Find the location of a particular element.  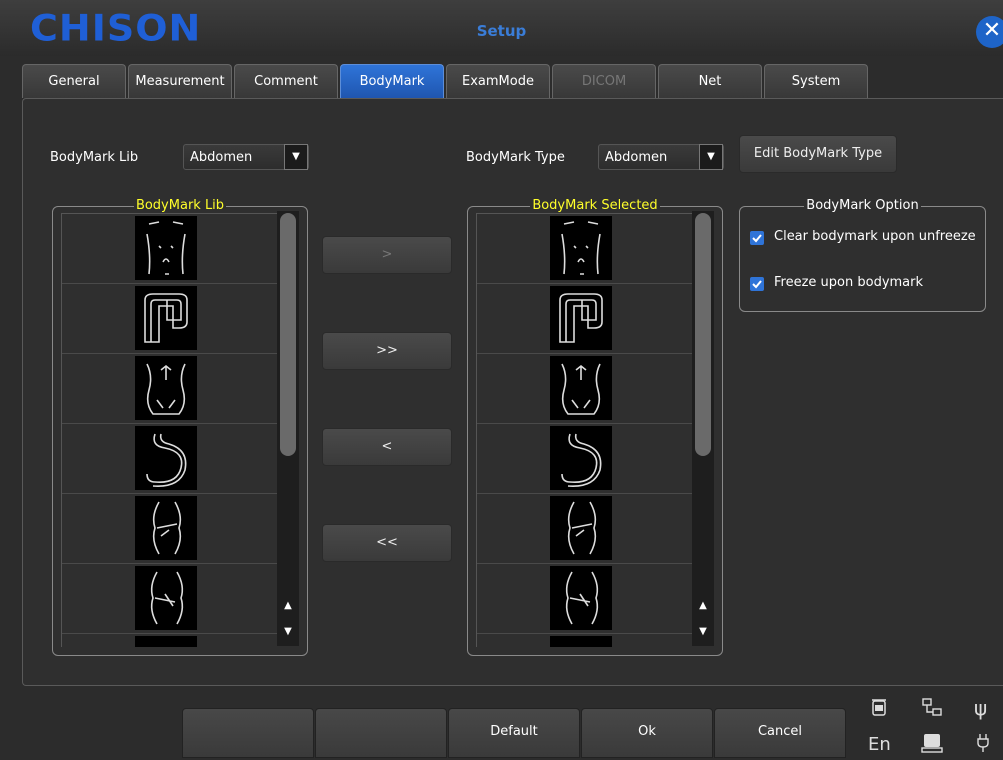

tab-comment: Comment is located at coordinates (286, 81).